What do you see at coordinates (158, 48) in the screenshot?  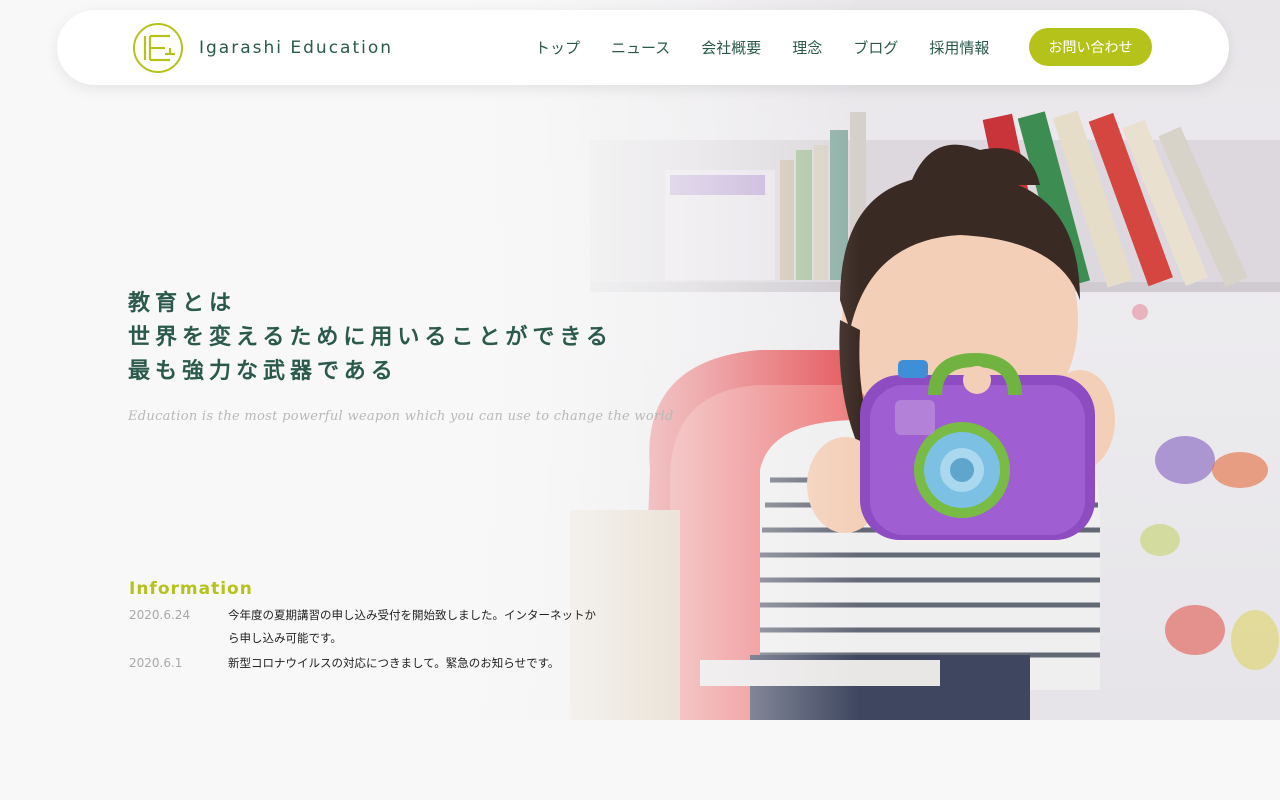 I see `logo-mark-icon` at bounding box center [158, 48].